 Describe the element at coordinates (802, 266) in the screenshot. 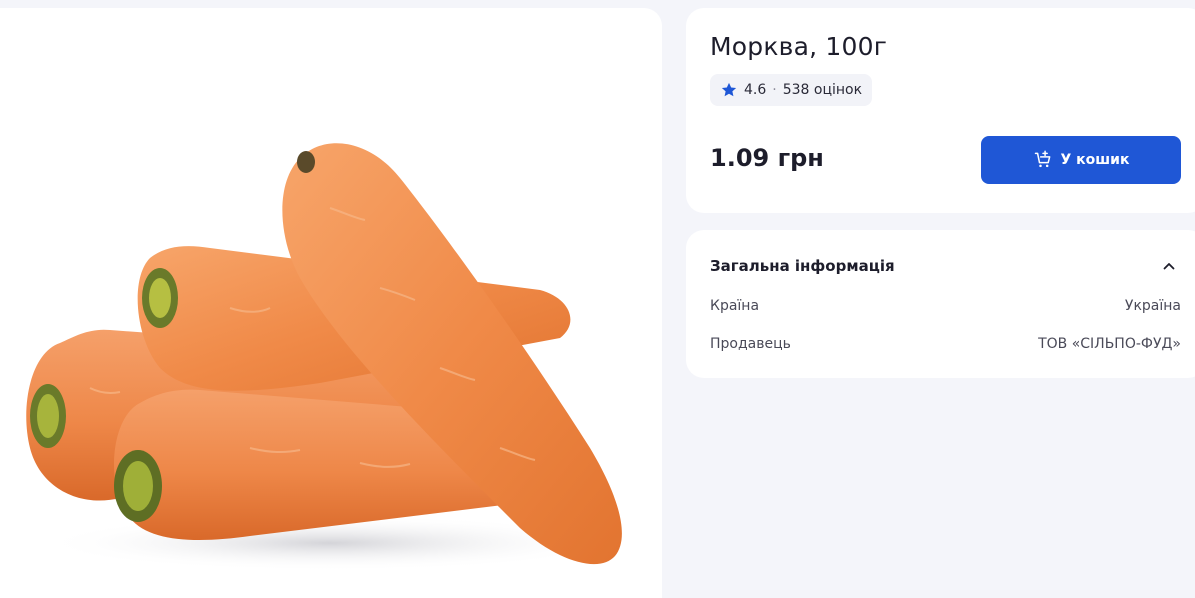

I see `section-title: Загальна інформація` at that location.